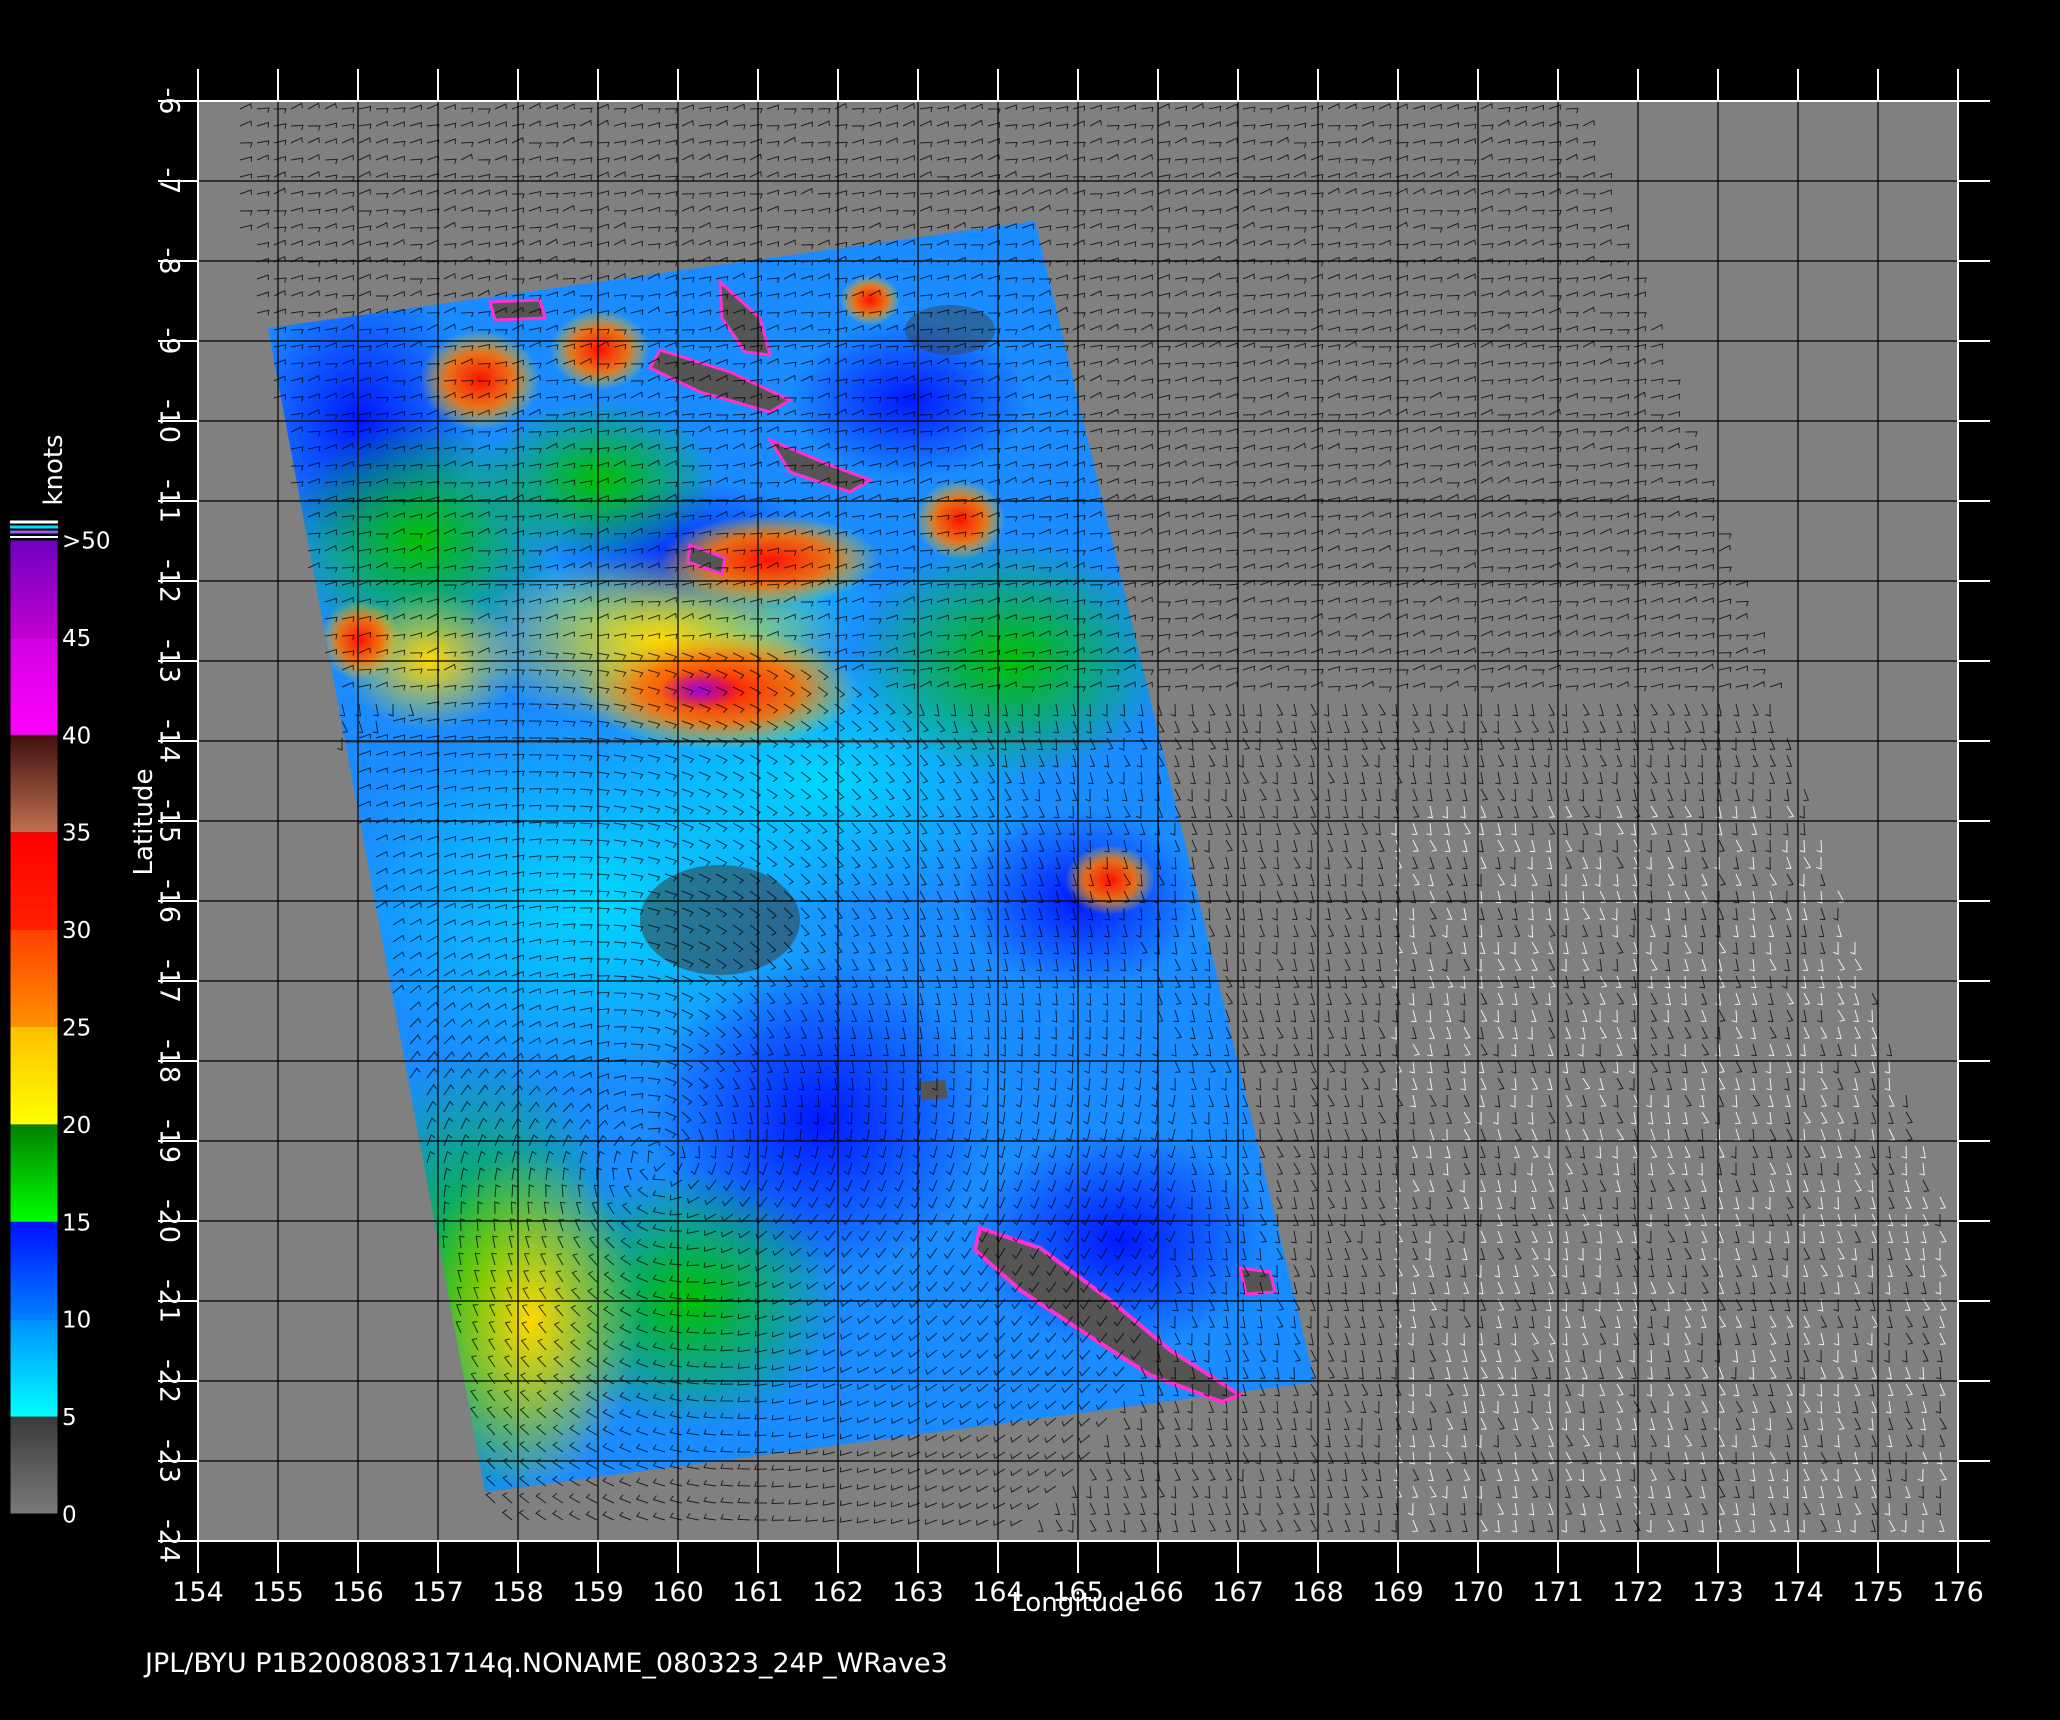 This screenshot has width=2060, height=1720. What do you see at coordinates (1958, 1592) in the screenshot?
I see `lon-tick-label: 176` at bounding box center [1958, 1592].